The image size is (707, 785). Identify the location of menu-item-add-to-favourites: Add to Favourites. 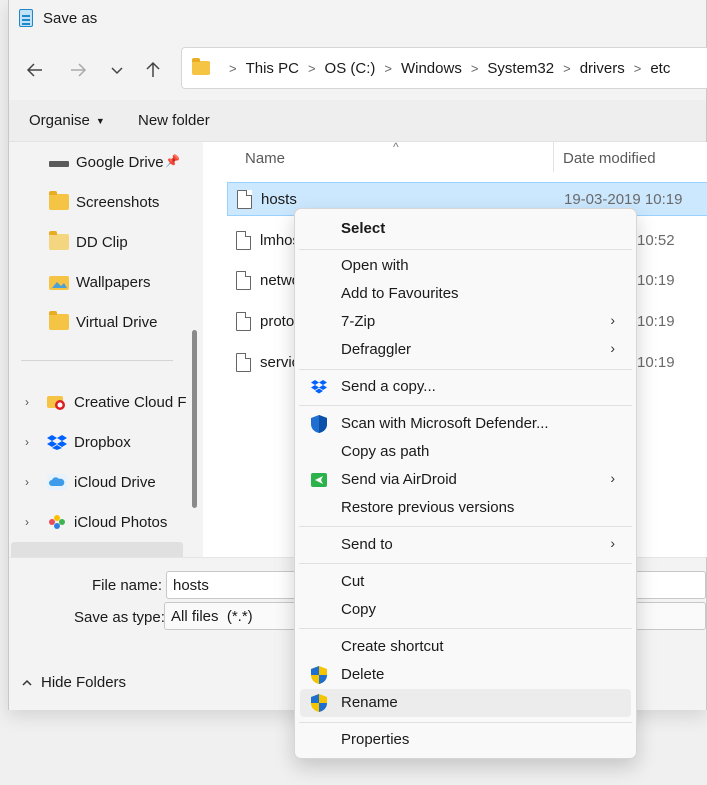
(465, 294).